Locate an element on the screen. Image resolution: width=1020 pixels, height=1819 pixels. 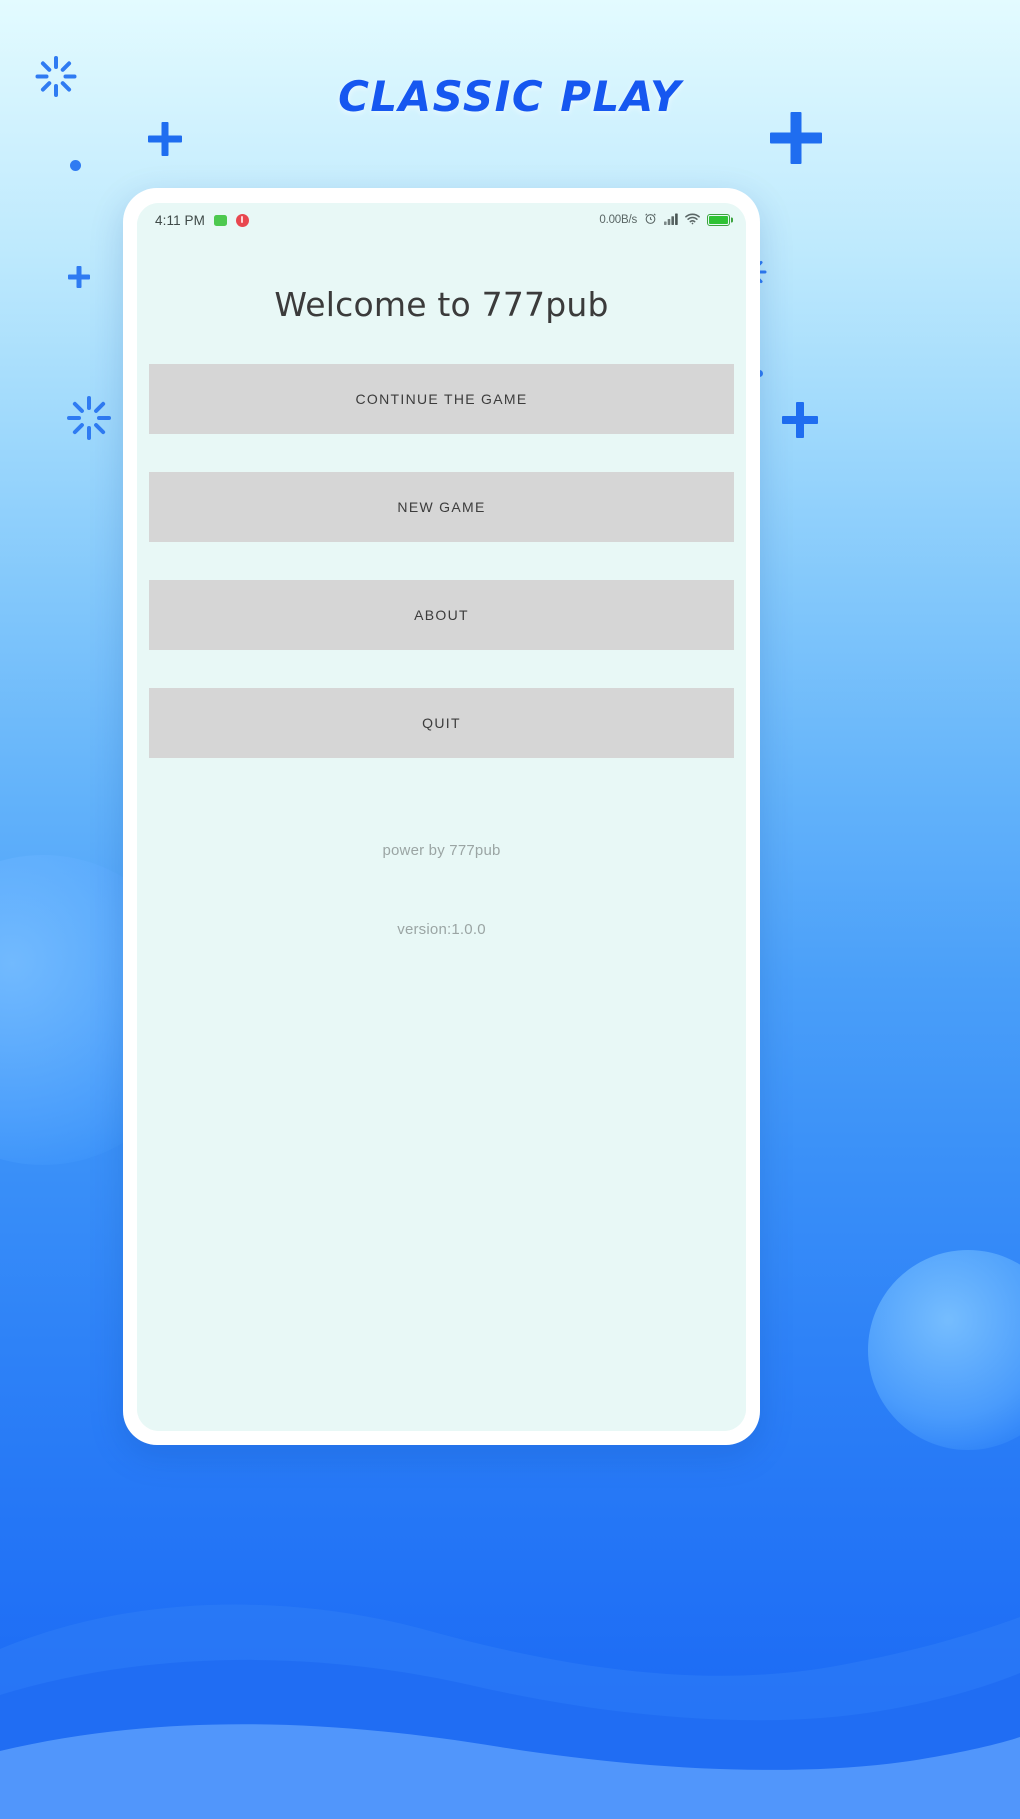
status-bar-left: 4:11 PM is located at coordinates (202, 220).